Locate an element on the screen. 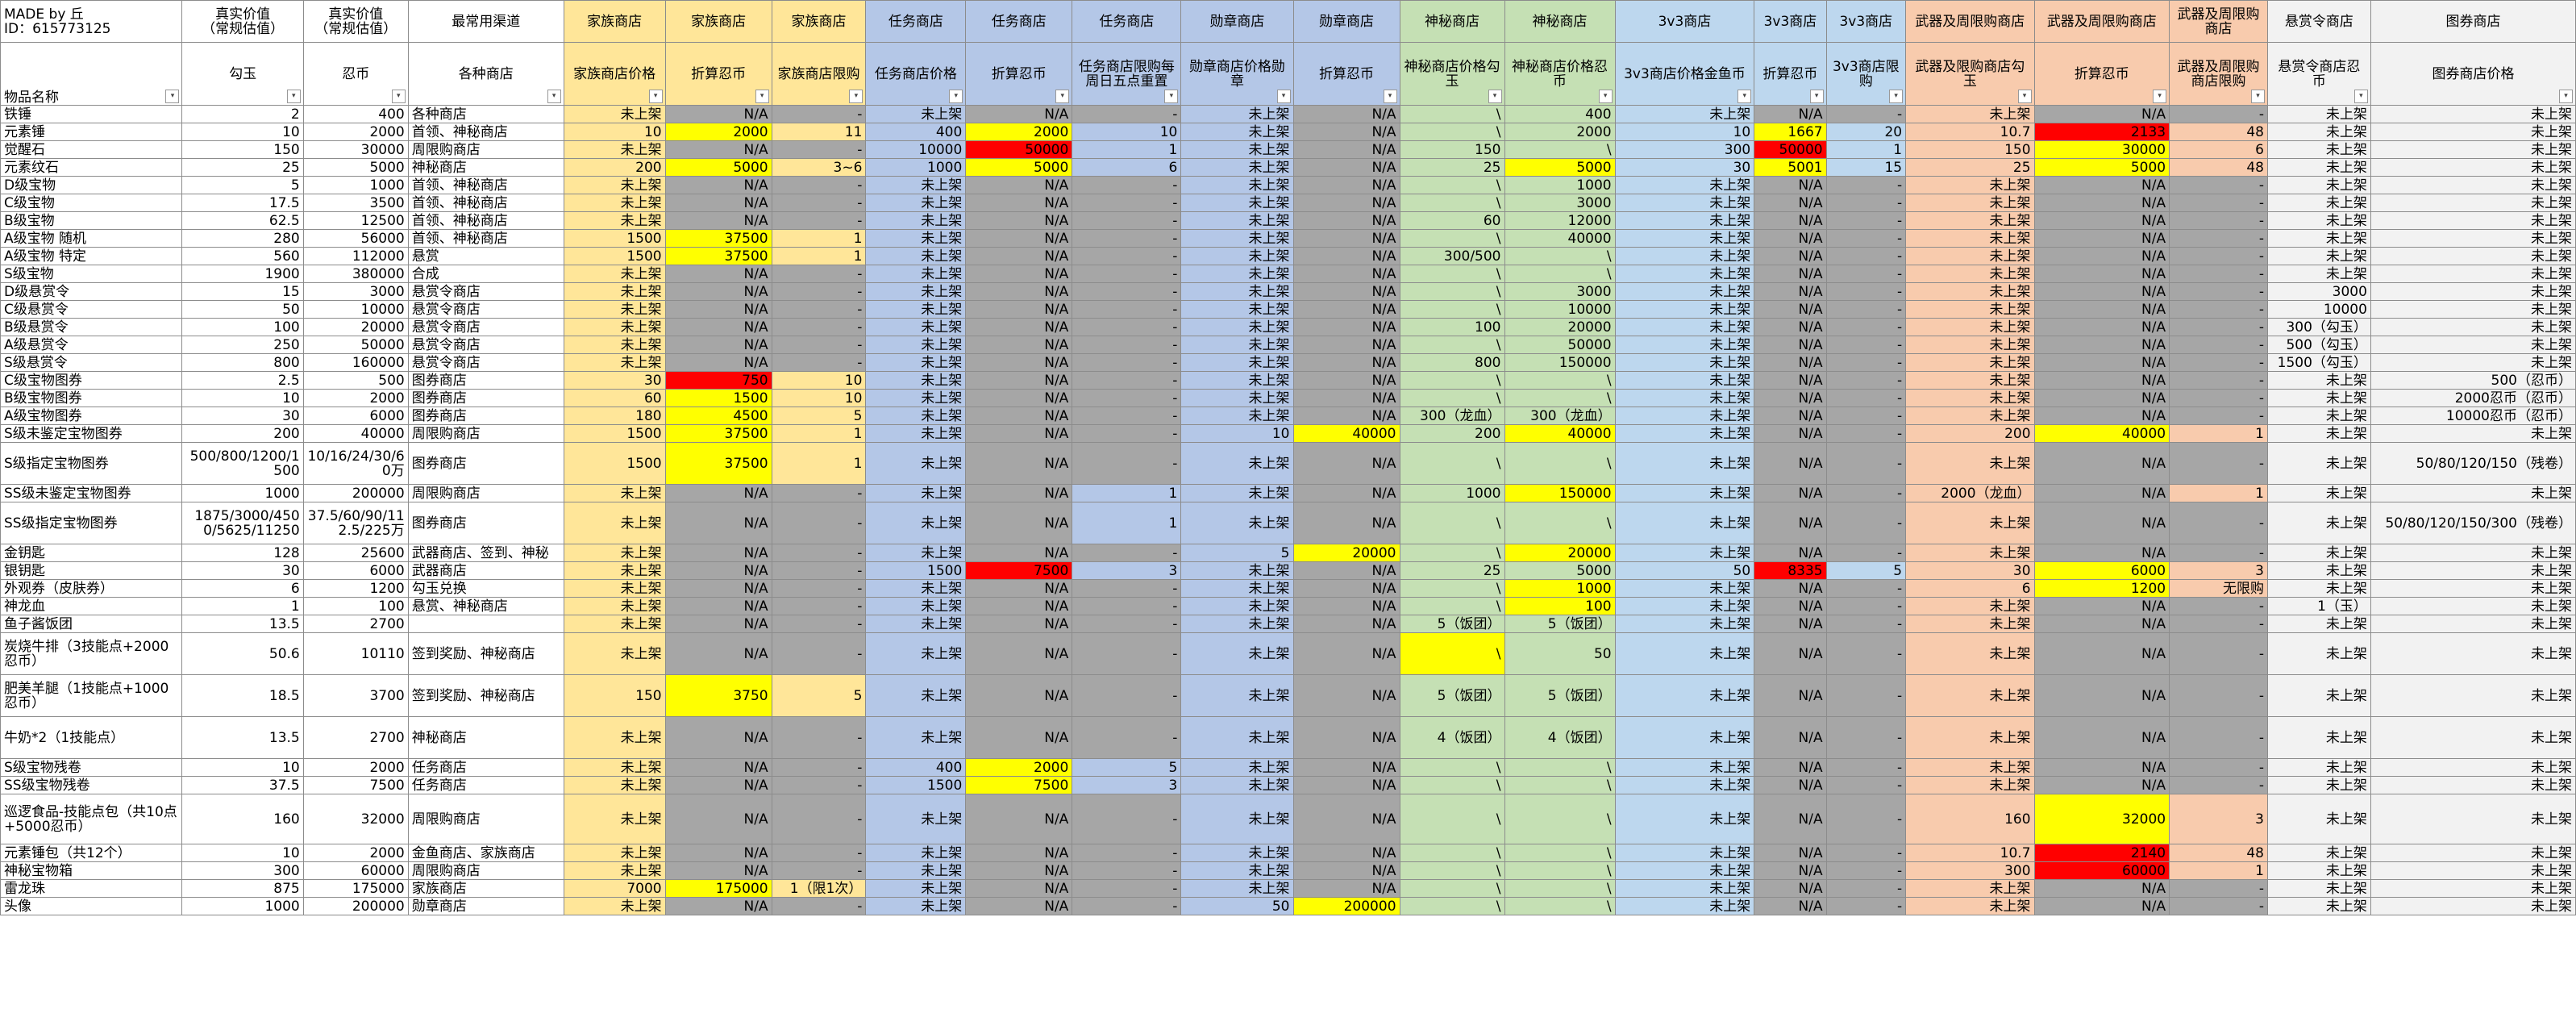  data-cell: 50/80/120/150/300（残卷） is located at coordinates (2473, 523).